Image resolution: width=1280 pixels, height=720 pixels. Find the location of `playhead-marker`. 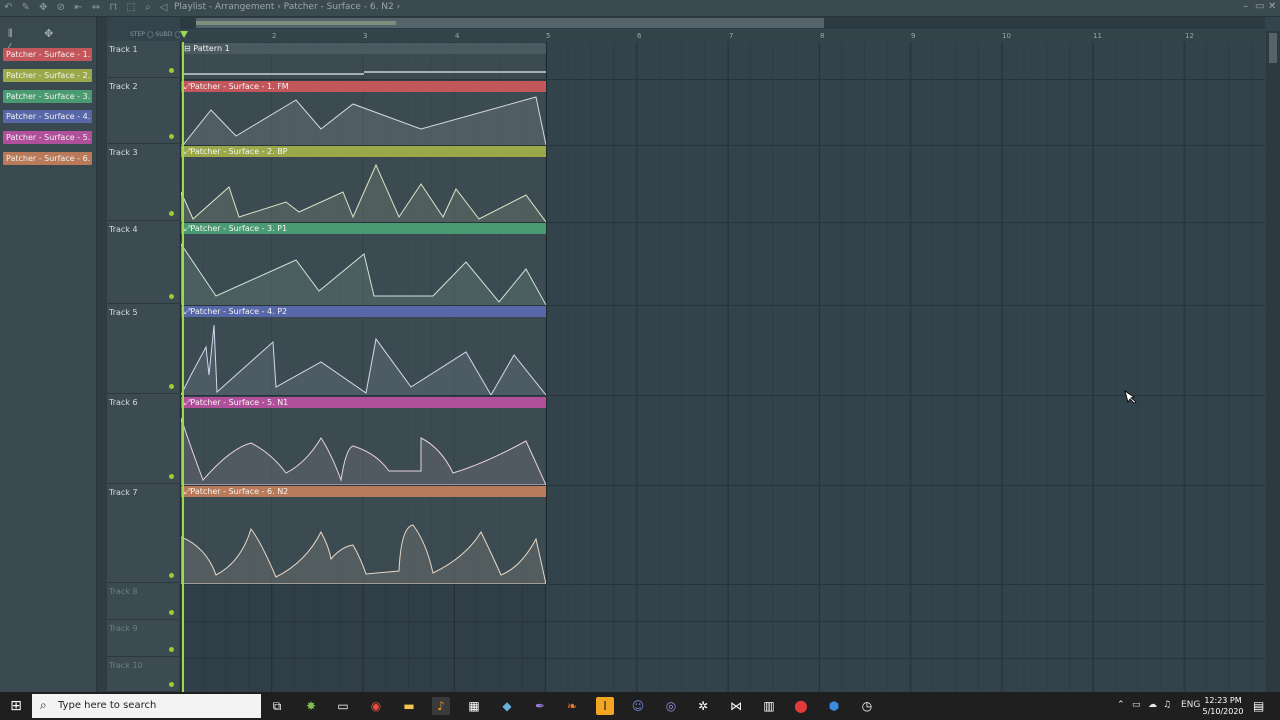

playhead-marker is located at coordinates (184, 34).